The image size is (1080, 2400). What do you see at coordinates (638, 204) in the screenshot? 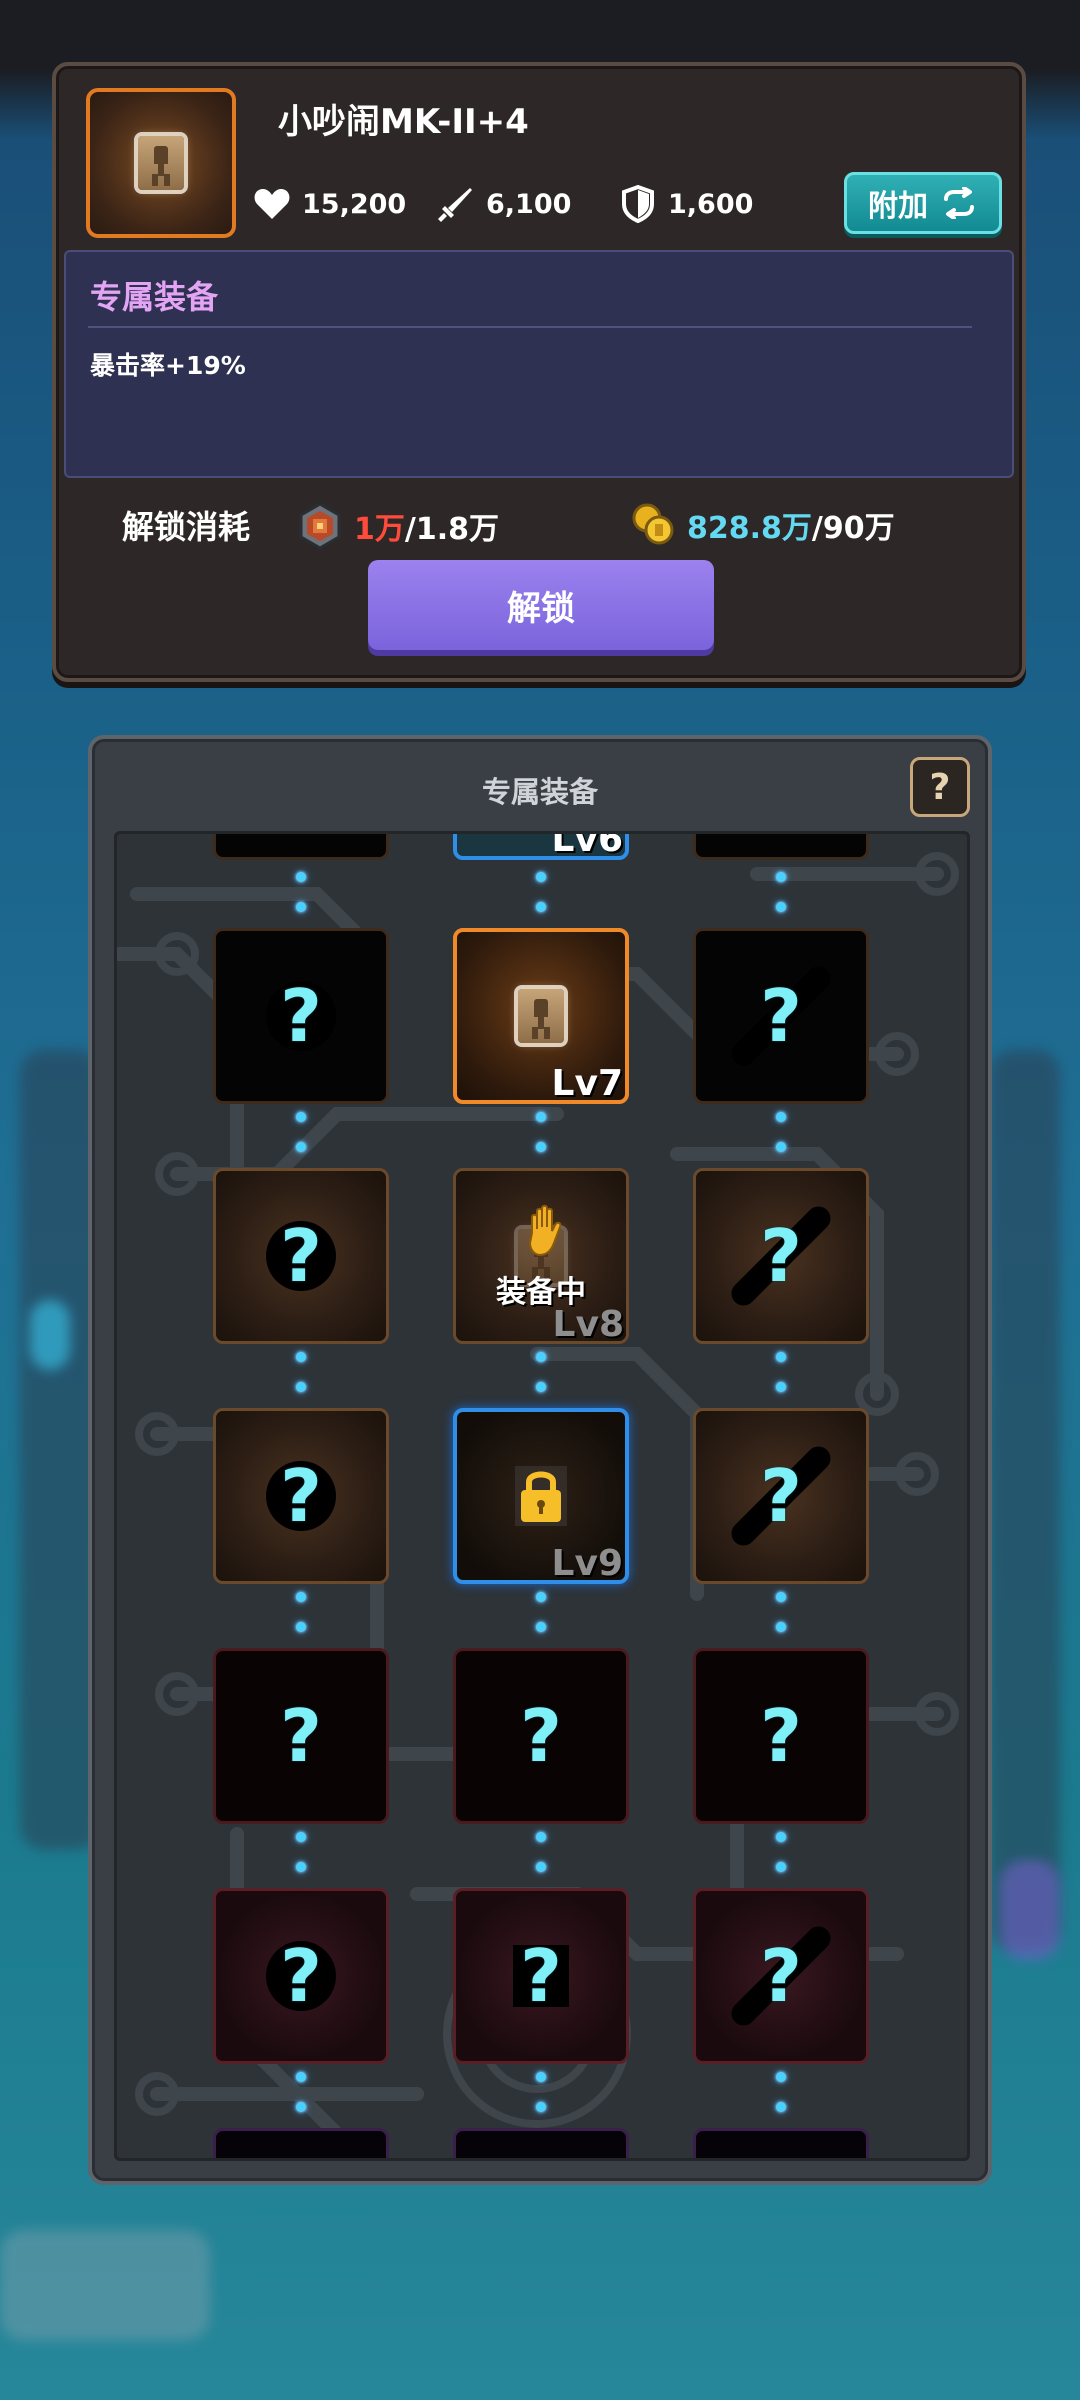
I see `shield-icon` at bounding box center [638, 204].